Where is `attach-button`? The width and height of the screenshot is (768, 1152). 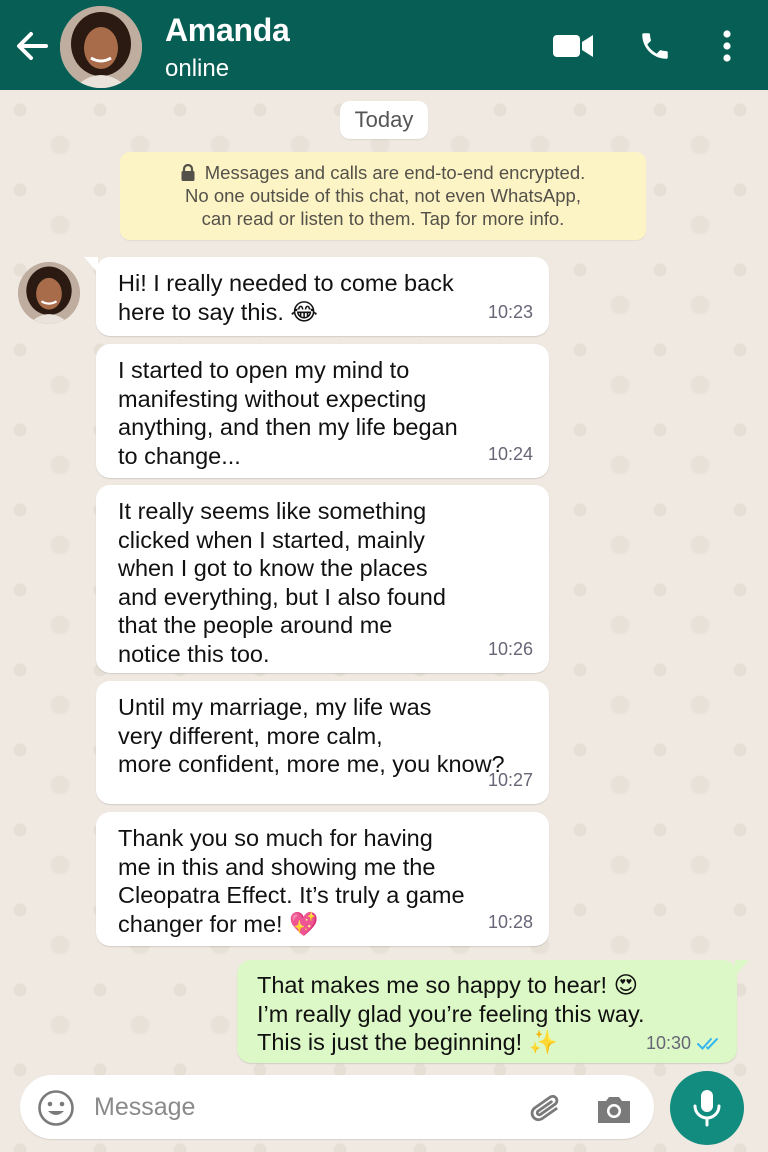 attach-button is located at coordinates (546, 1109).